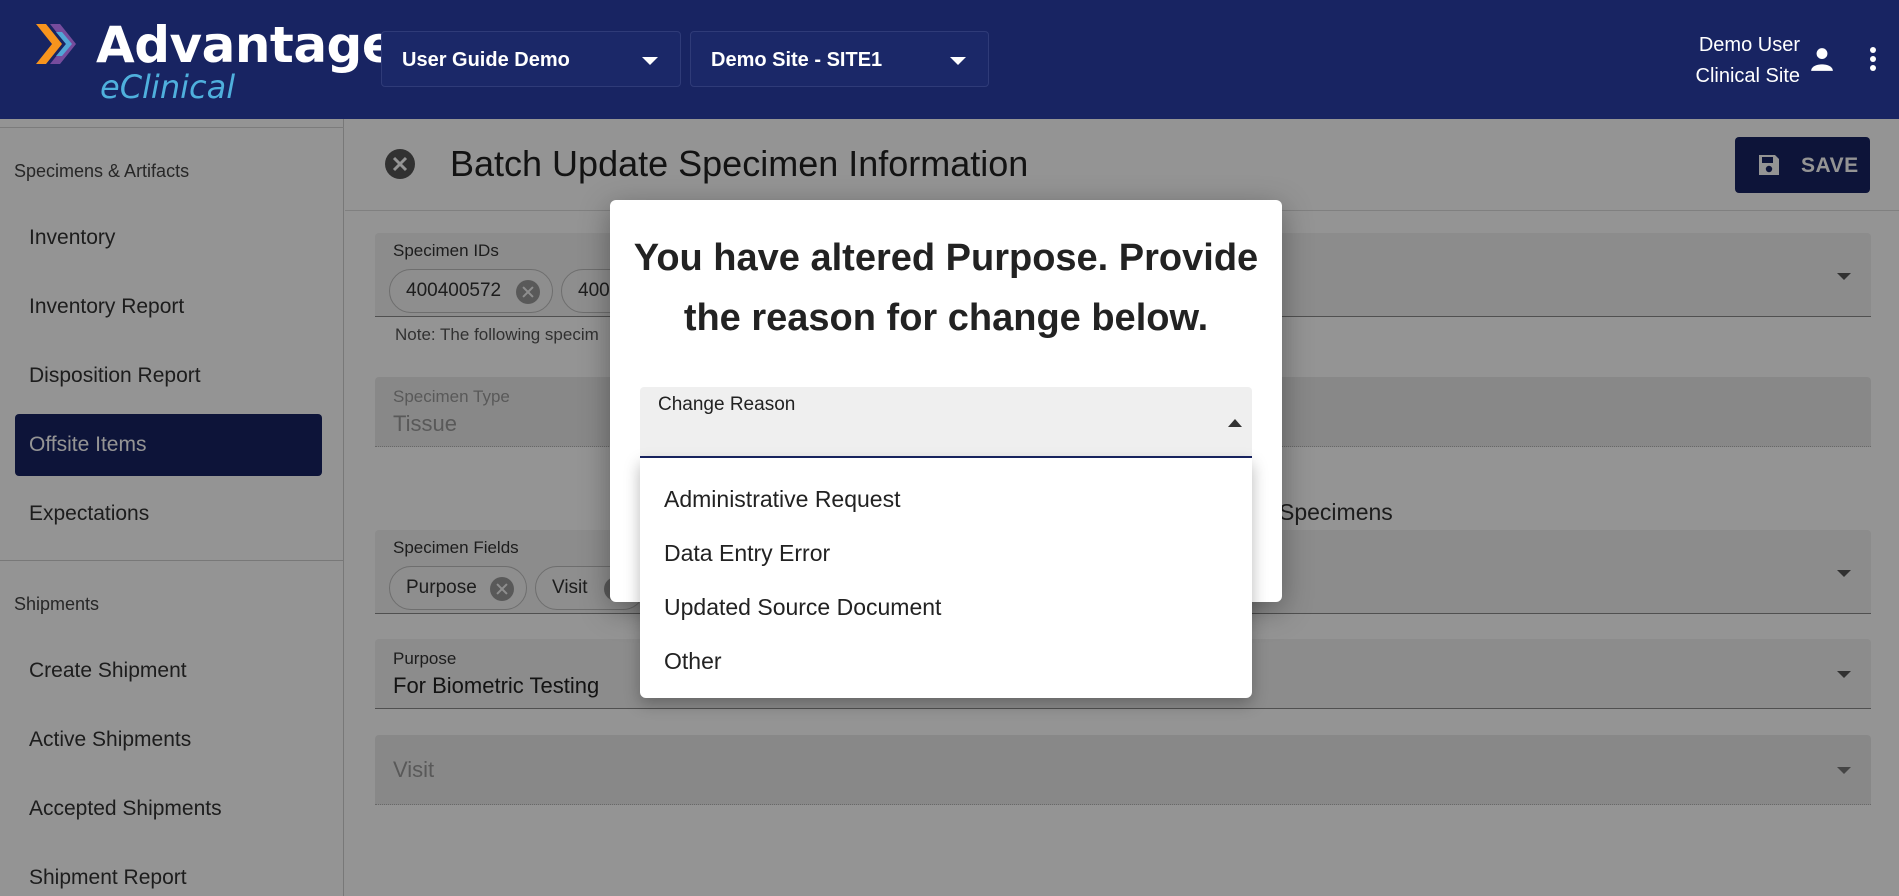 The width and height of the screenshot is (1899, 896). Describe the element at coordinates (246, 45) in the screenshot. I see `logo-title: Advantage` at that location.